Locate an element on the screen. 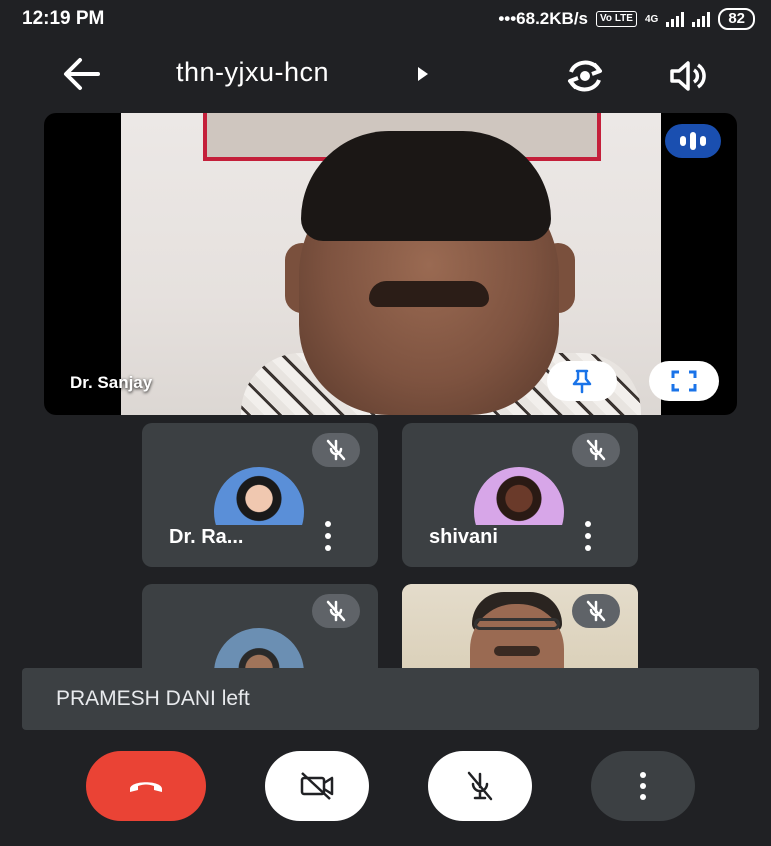 This screenshot has height=846, width=771. status-bar: 12:19 PM •••68.2KB/s Vo LTE 4G 82 is located at coordinates (385, 19).